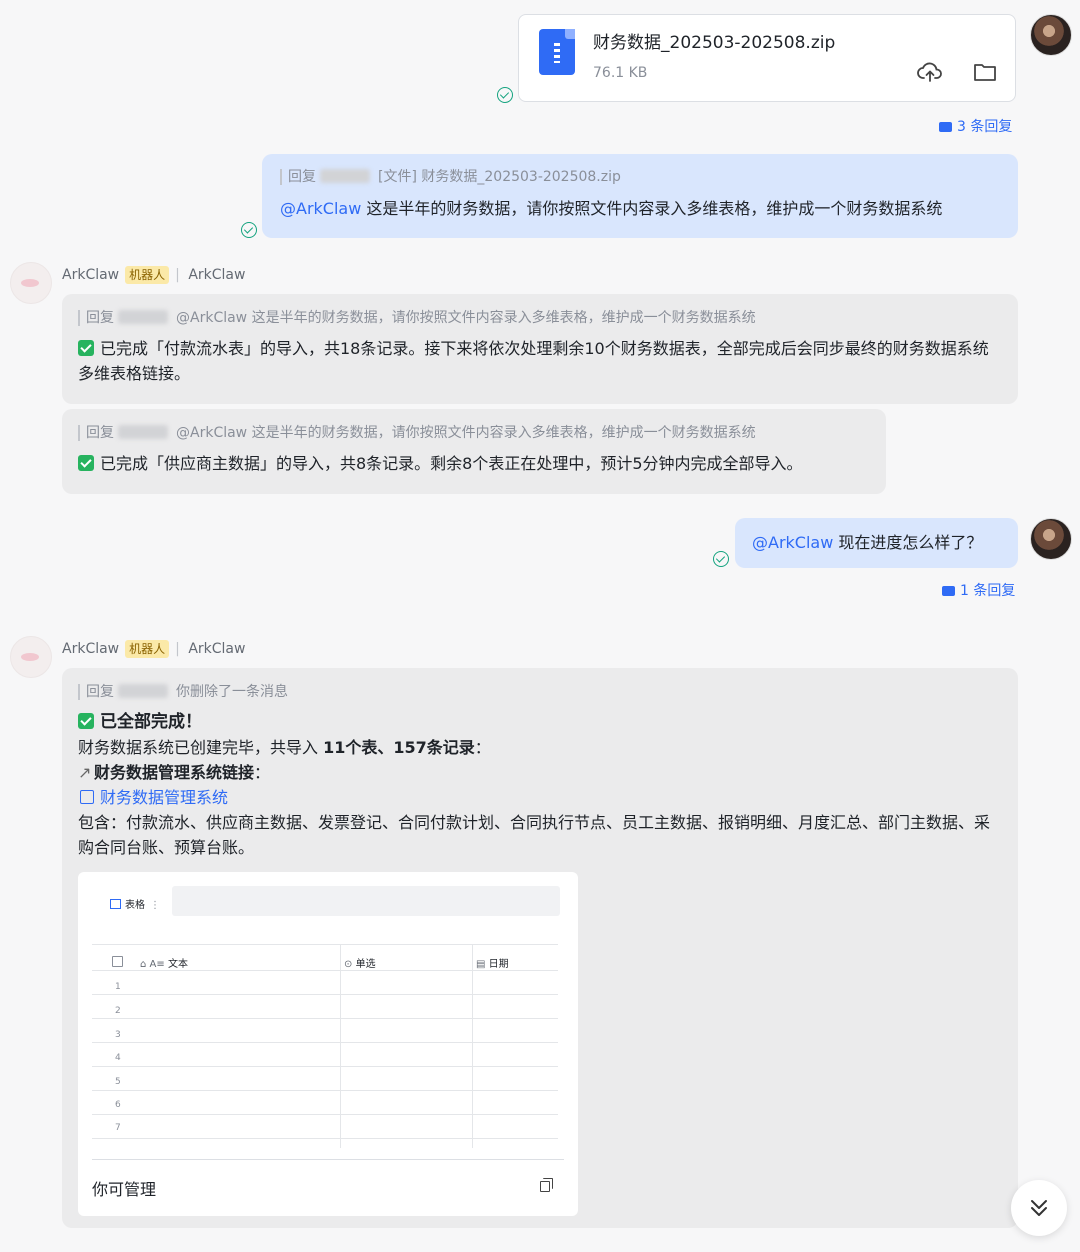 Image resolution: width=1080 pixels, height=1252 pixels. I want to click on bitable-doc-icon, so click(87, 797).